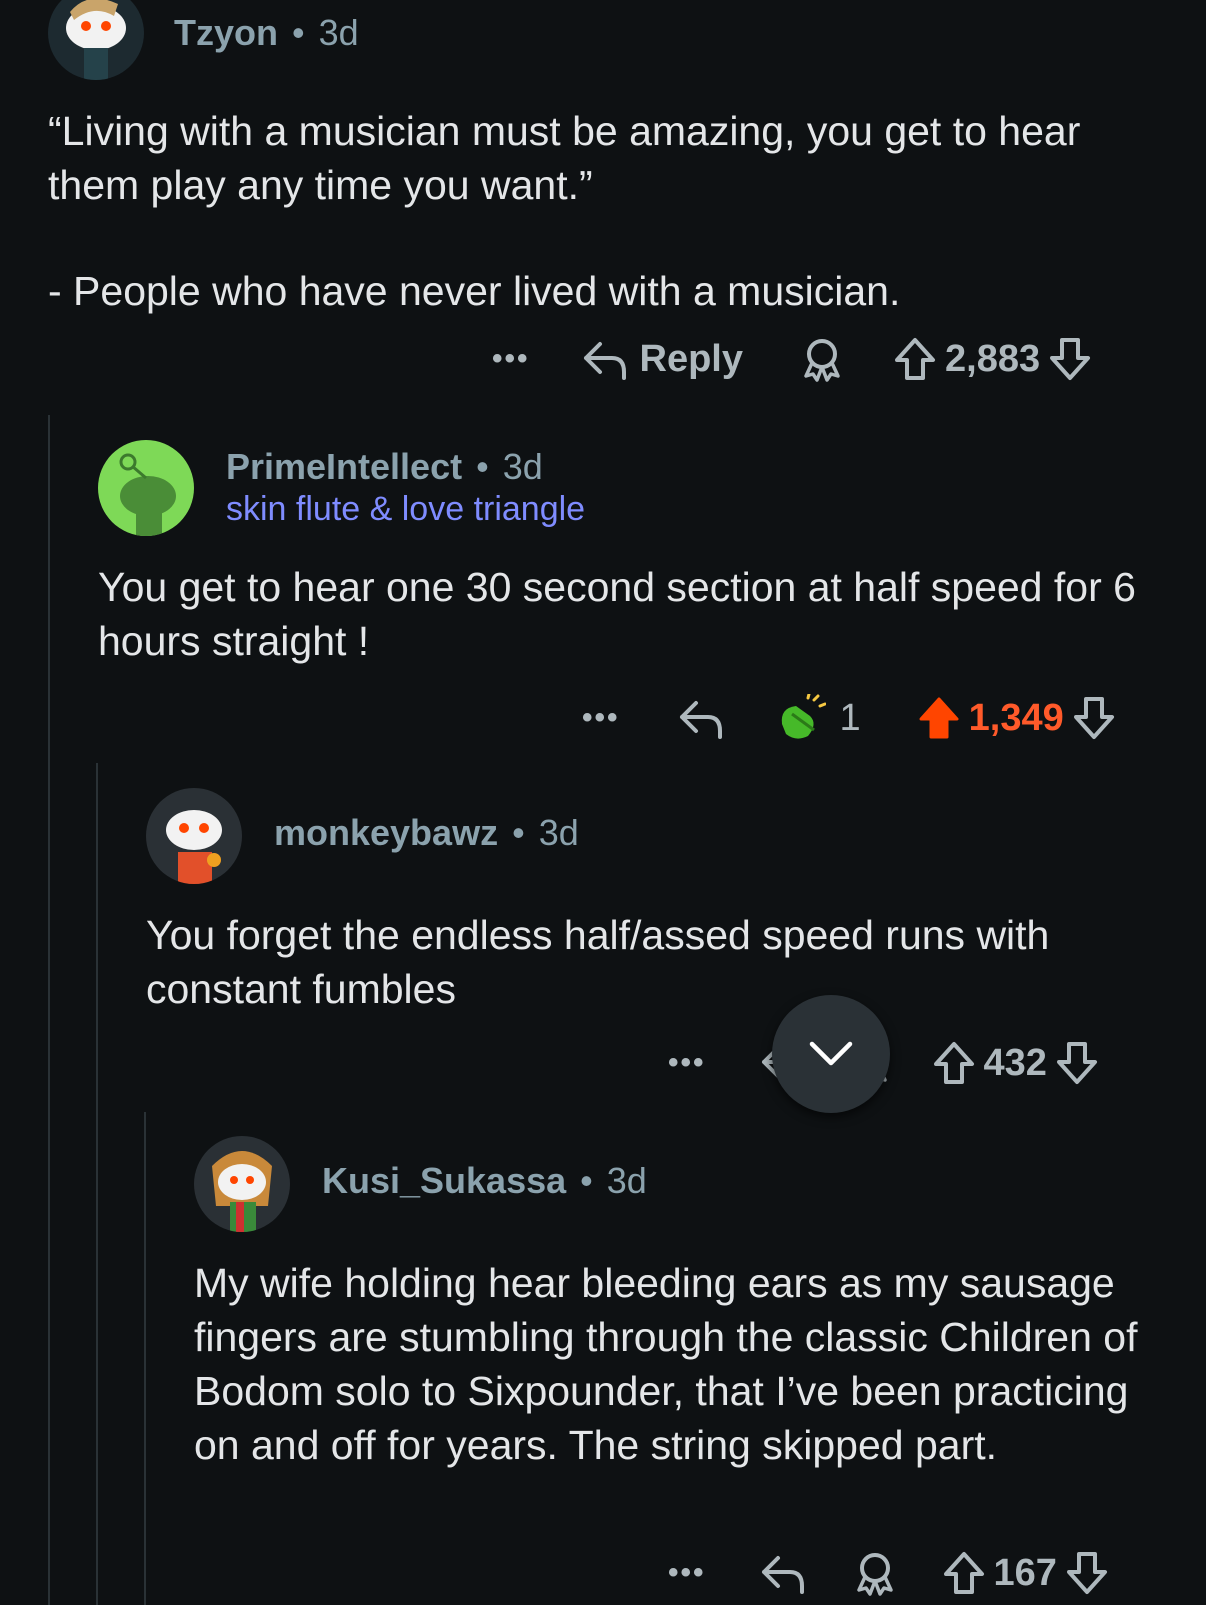  I want to click on comment-author: monkeybawz, so click(386, 833).